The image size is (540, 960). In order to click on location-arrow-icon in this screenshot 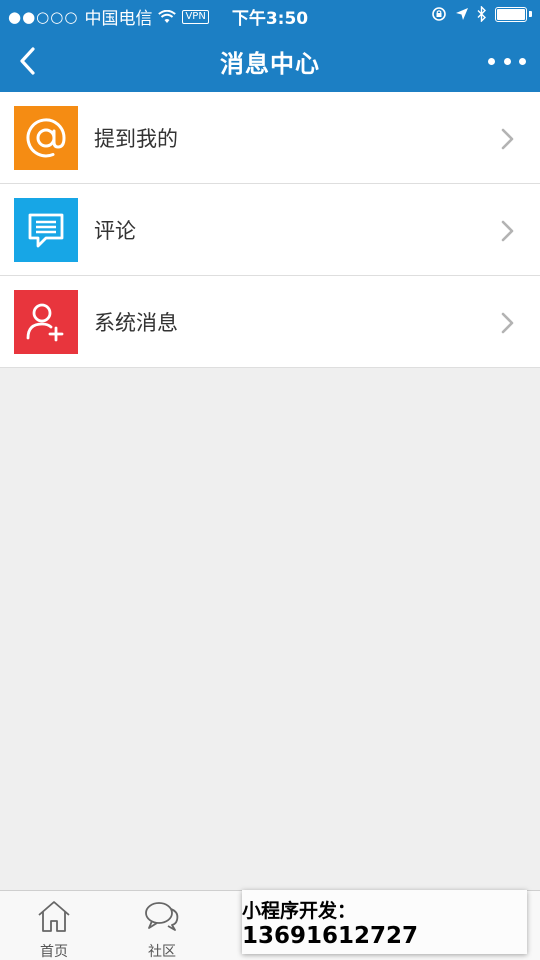, I will do `click(462, 14)`.